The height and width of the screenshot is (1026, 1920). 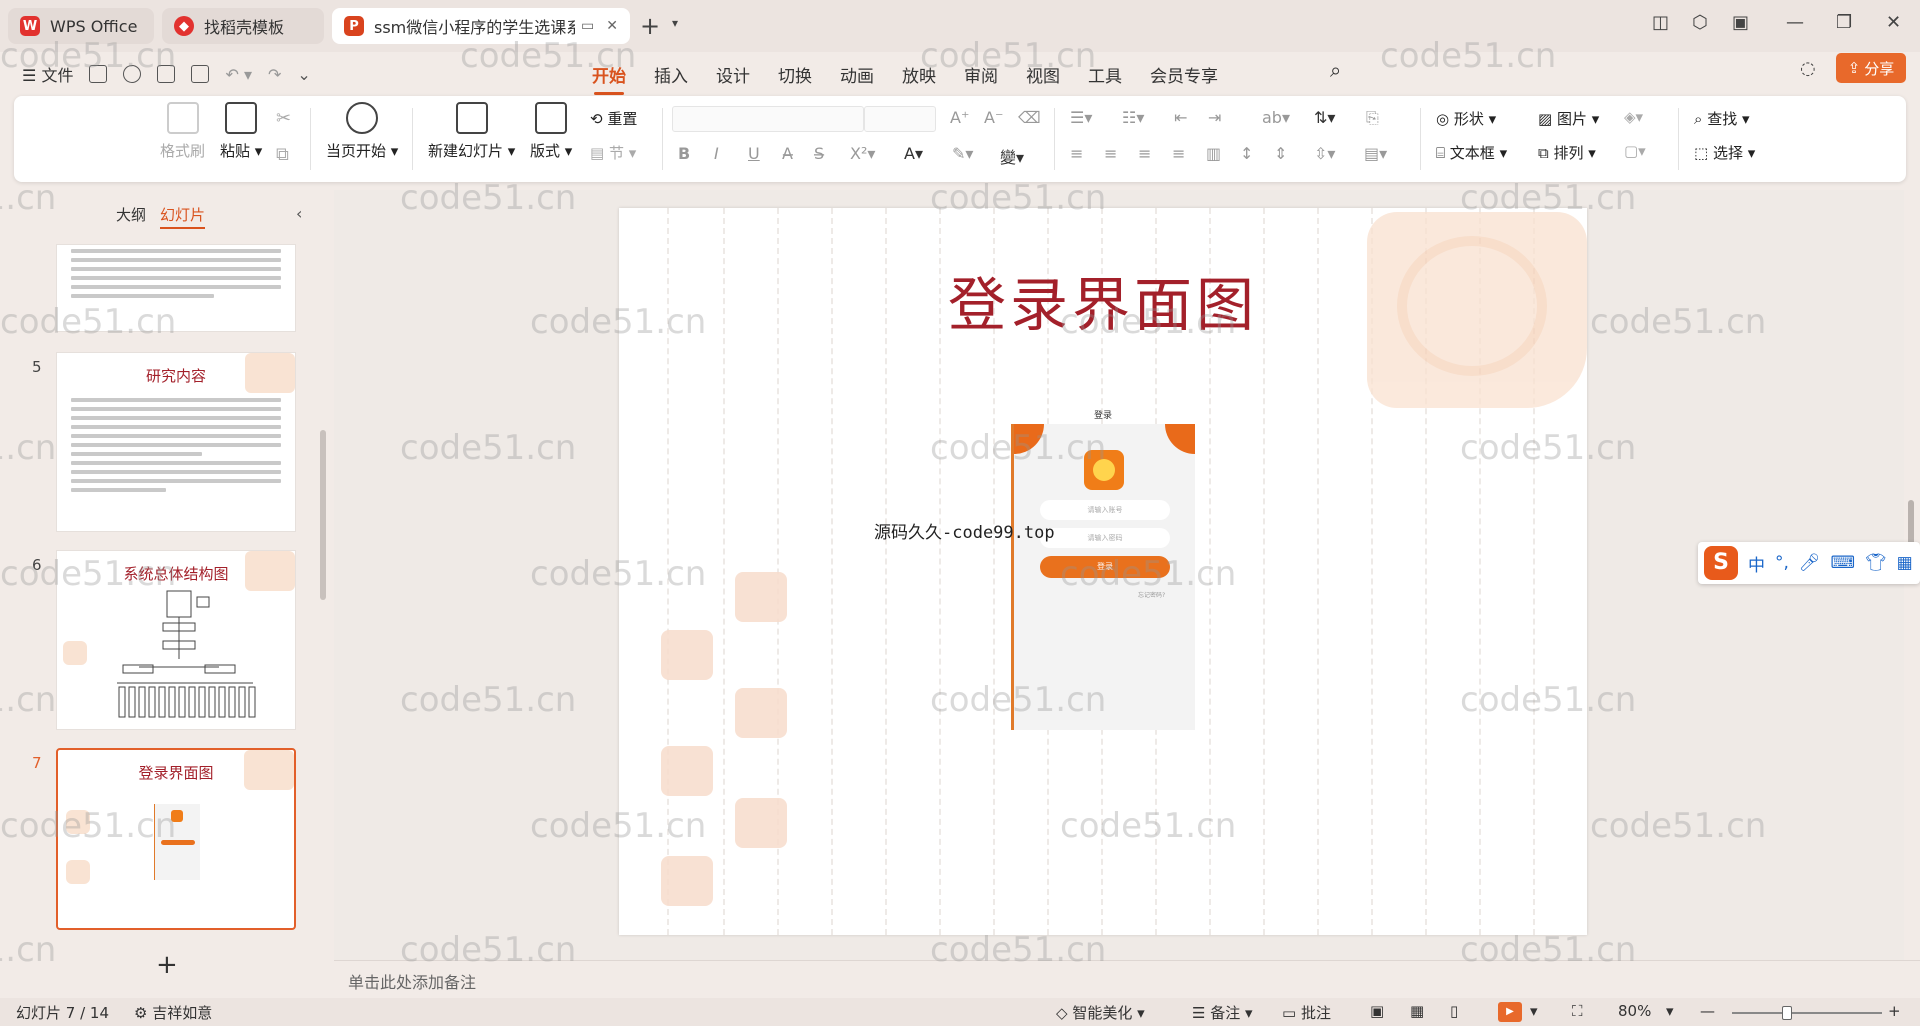 What do you see at coordinates (1633, 117) in the screenshot?
I see `fill-icon: ◈▾` at bounding box center [1633, 117].